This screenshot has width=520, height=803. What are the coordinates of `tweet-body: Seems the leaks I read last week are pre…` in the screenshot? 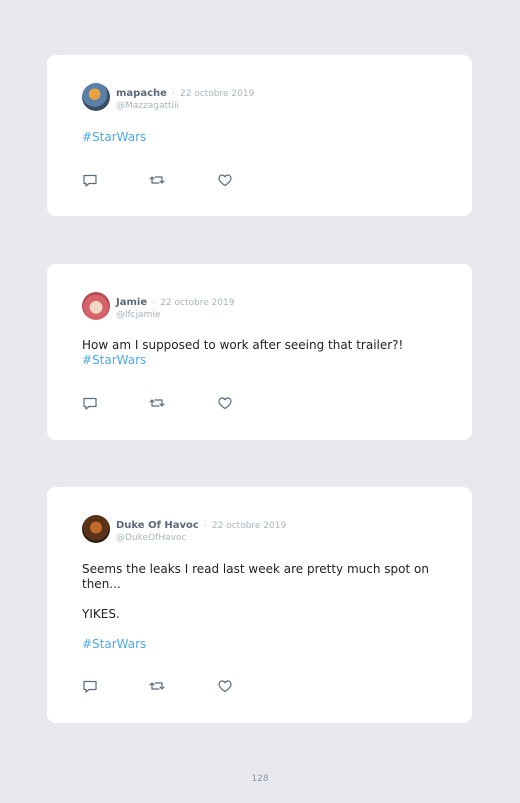 It's located at (262, 607).